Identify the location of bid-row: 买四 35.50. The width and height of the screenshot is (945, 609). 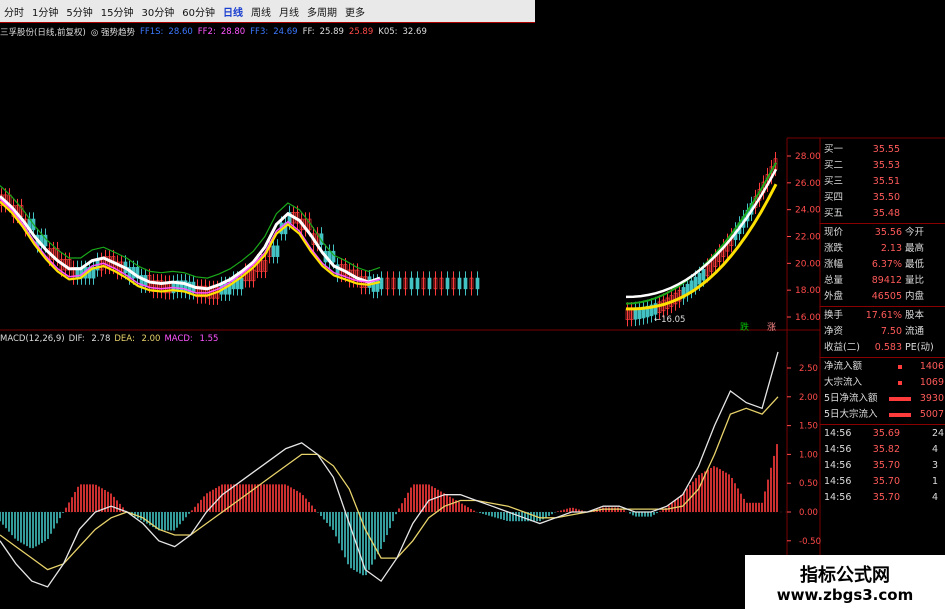
(882, 198).